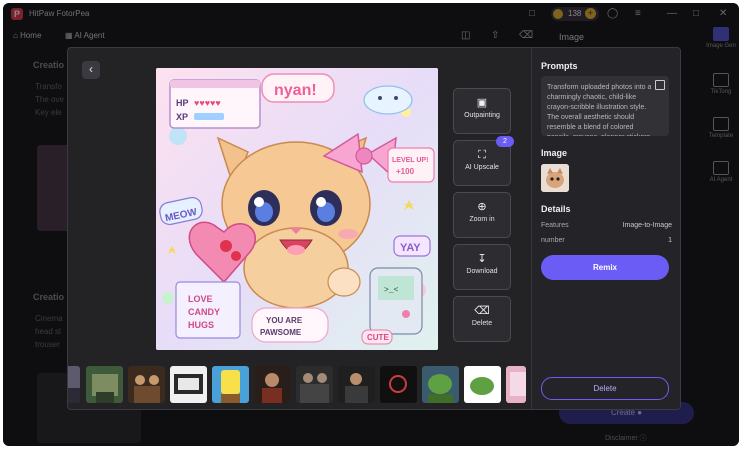 This screenshot has width=742, height=450. I want to click on hp-label: HP, so click(182, 103).